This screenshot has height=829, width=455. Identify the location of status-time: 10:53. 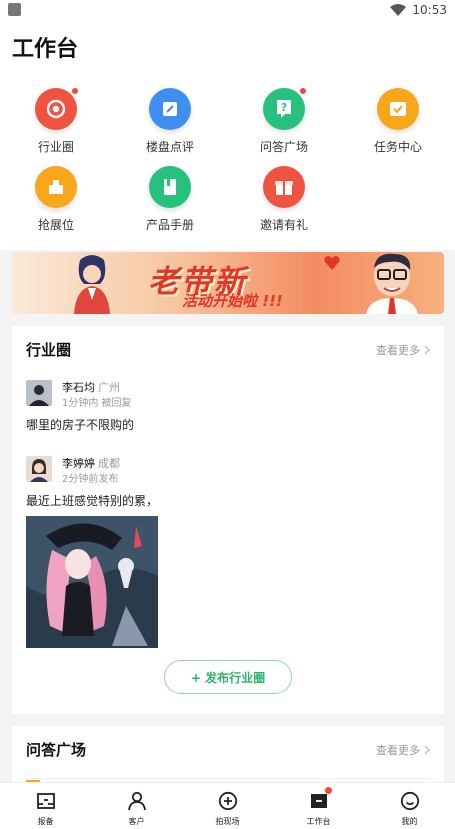
(429, 10).